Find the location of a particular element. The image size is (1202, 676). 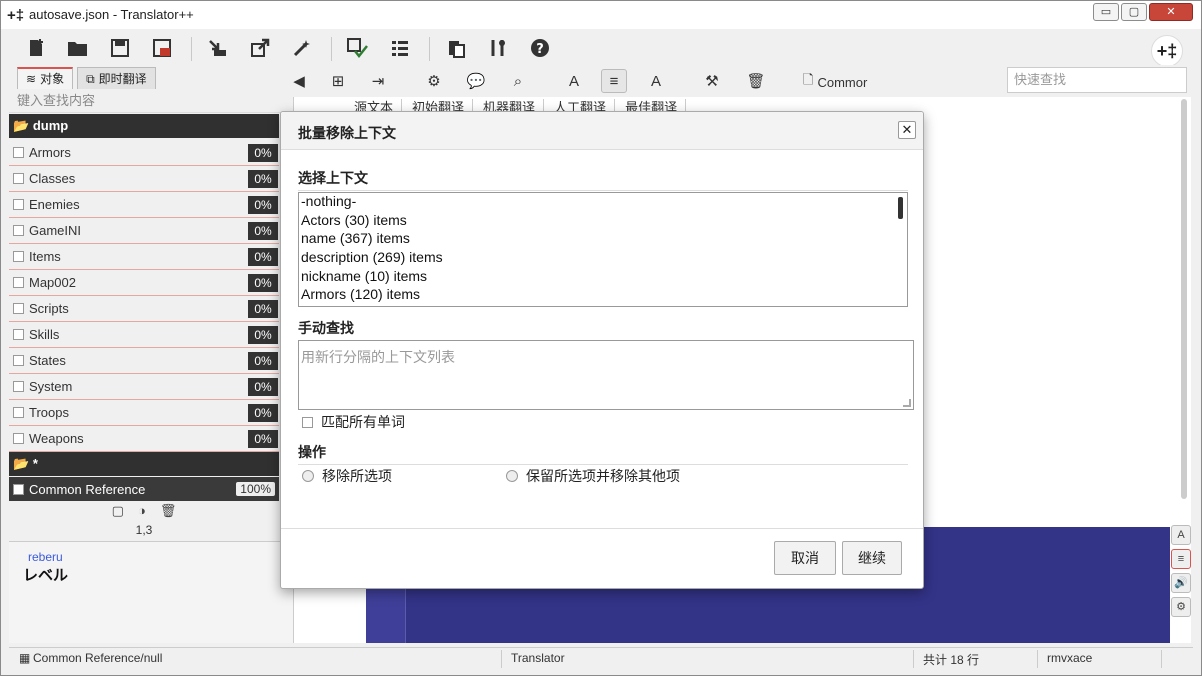

file-row-classes: Classes 0% is located at coordinates (144, 179).